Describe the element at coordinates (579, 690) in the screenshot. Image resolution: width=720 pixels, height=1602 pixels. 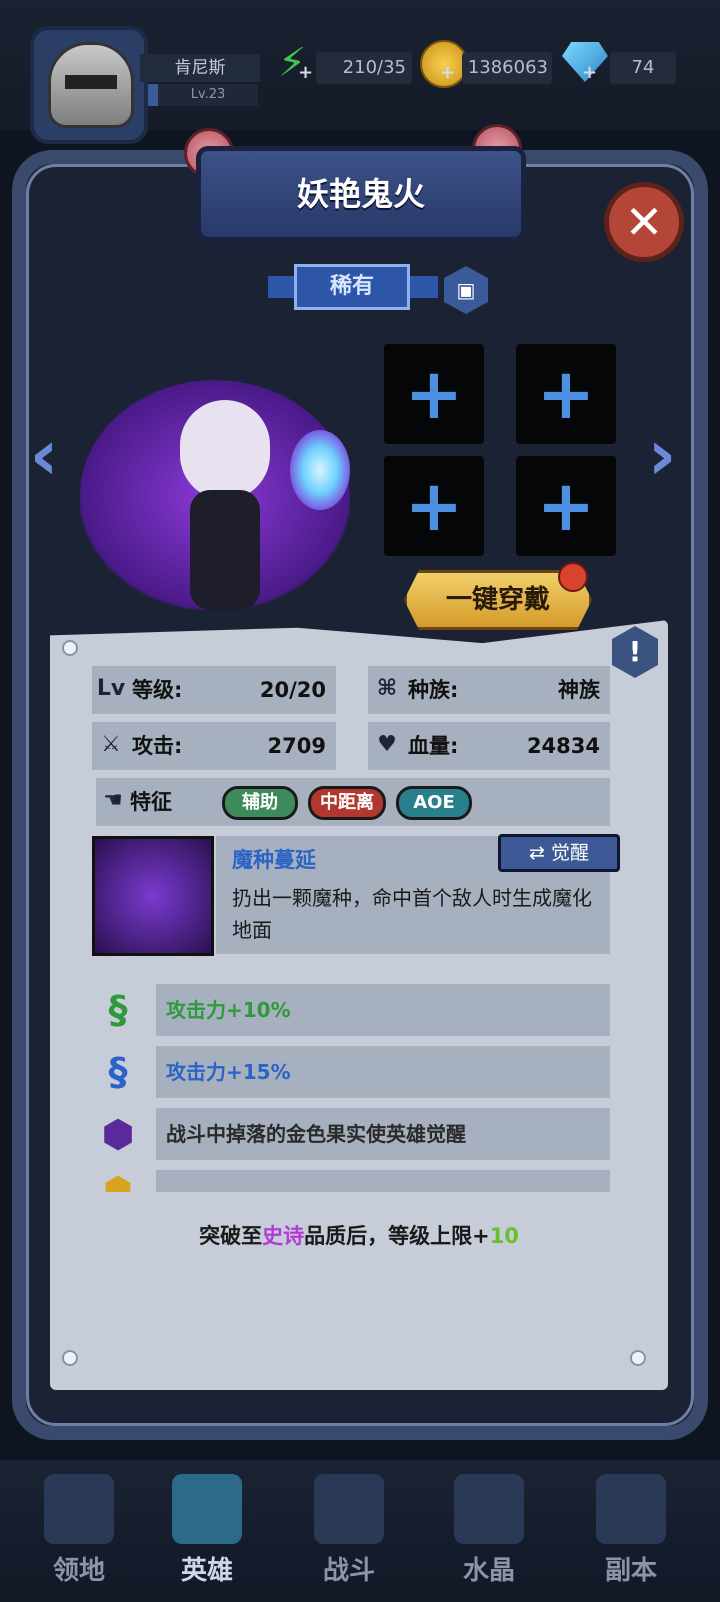
I see `stat-race-value: 神族` at that location.